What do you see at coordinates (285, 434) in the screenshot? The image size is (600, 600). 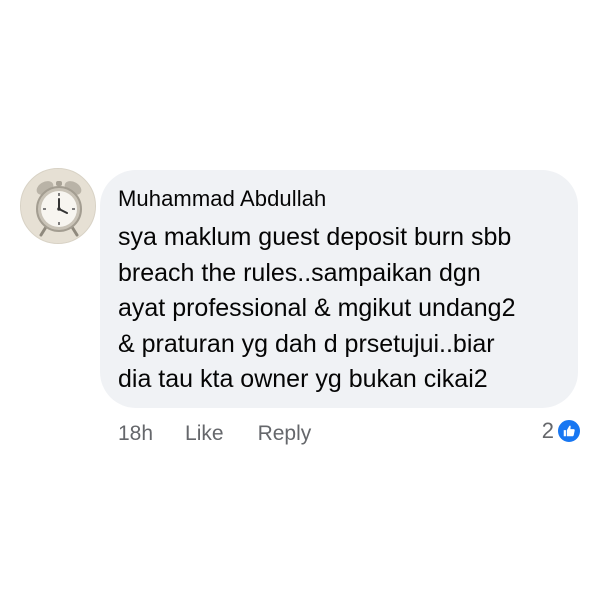 I see `reply-button: Reply` at bounding box center [285, 434].